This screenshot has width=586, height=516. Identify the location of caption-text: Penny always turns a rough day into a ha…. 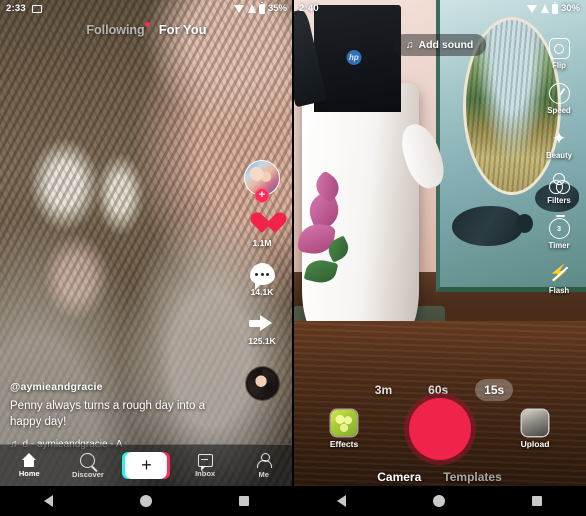
(107, 414).